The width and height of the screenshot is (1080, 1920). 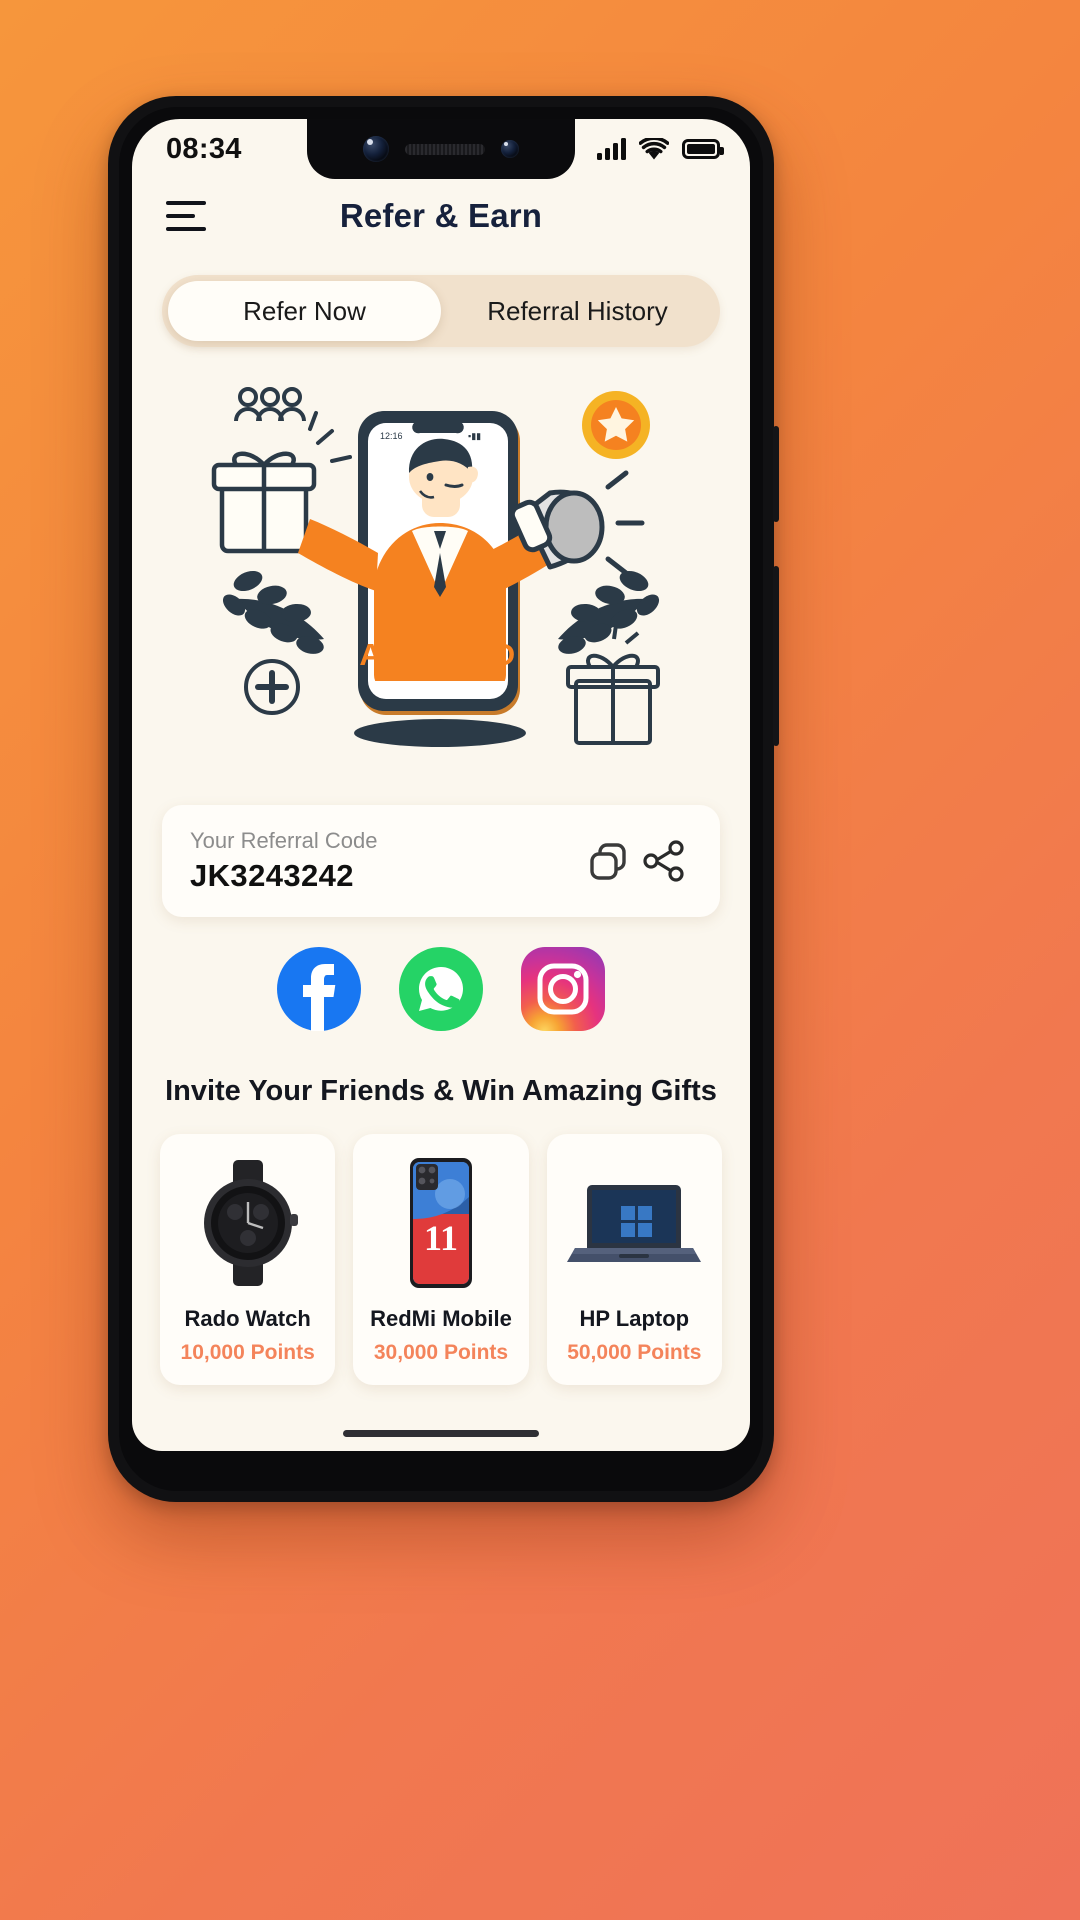 What do you see at coordinates (441, 1091) in the screenshot?
I see `rewards-section-title: Invite Your Friends & Win Amazing Gifts` at bounding box center [441, 1091].